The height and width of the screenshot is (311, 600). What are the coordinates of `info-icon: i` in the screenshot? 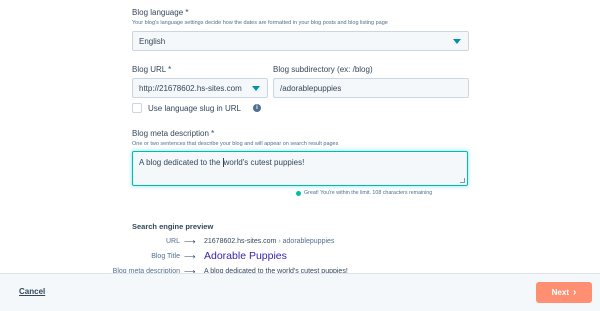 It's located at (257, 108).